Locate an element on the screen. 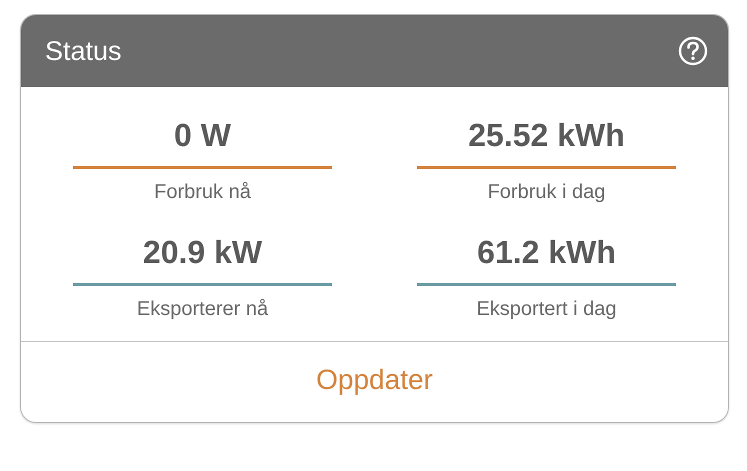 This screenshot has width=747, height=471. stat-value: 20.9 kW is located at coordinates (202, 253).